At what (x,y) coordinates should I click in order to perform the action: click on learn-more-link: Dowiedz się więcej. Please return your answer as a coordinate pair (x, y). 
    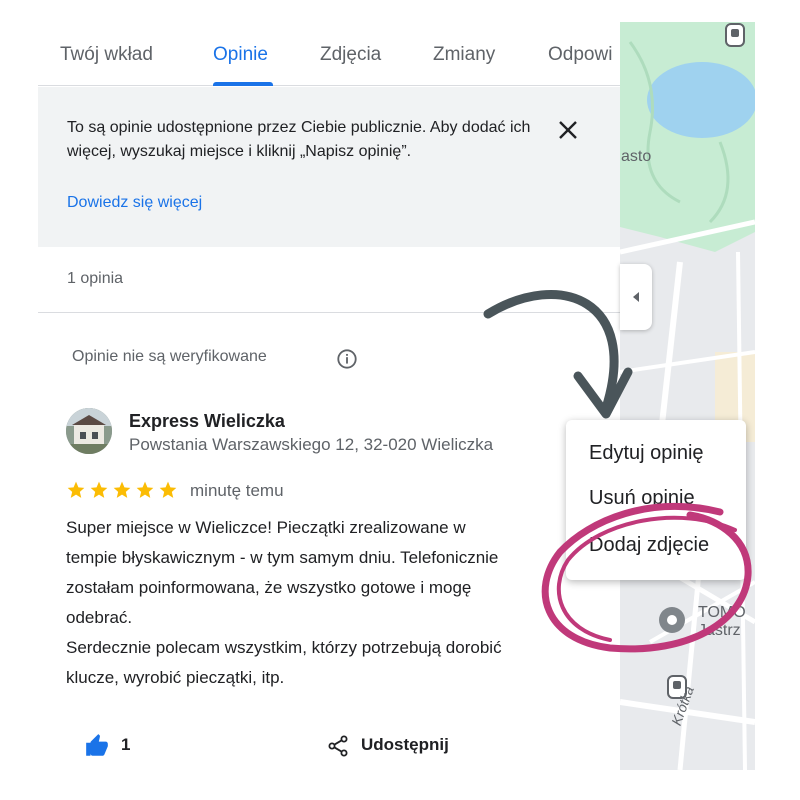
    Looking at the image, I should click on (134, 203).